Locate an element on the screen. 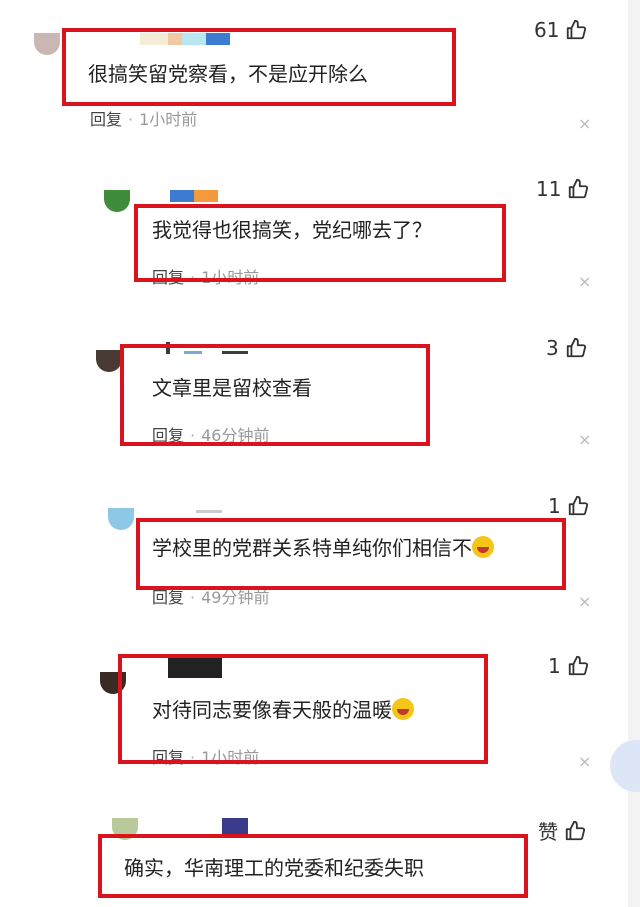 The width and height of the screenshot is (640, 907). comment-time: 49分钟前 is located at coordinates (235, 597).